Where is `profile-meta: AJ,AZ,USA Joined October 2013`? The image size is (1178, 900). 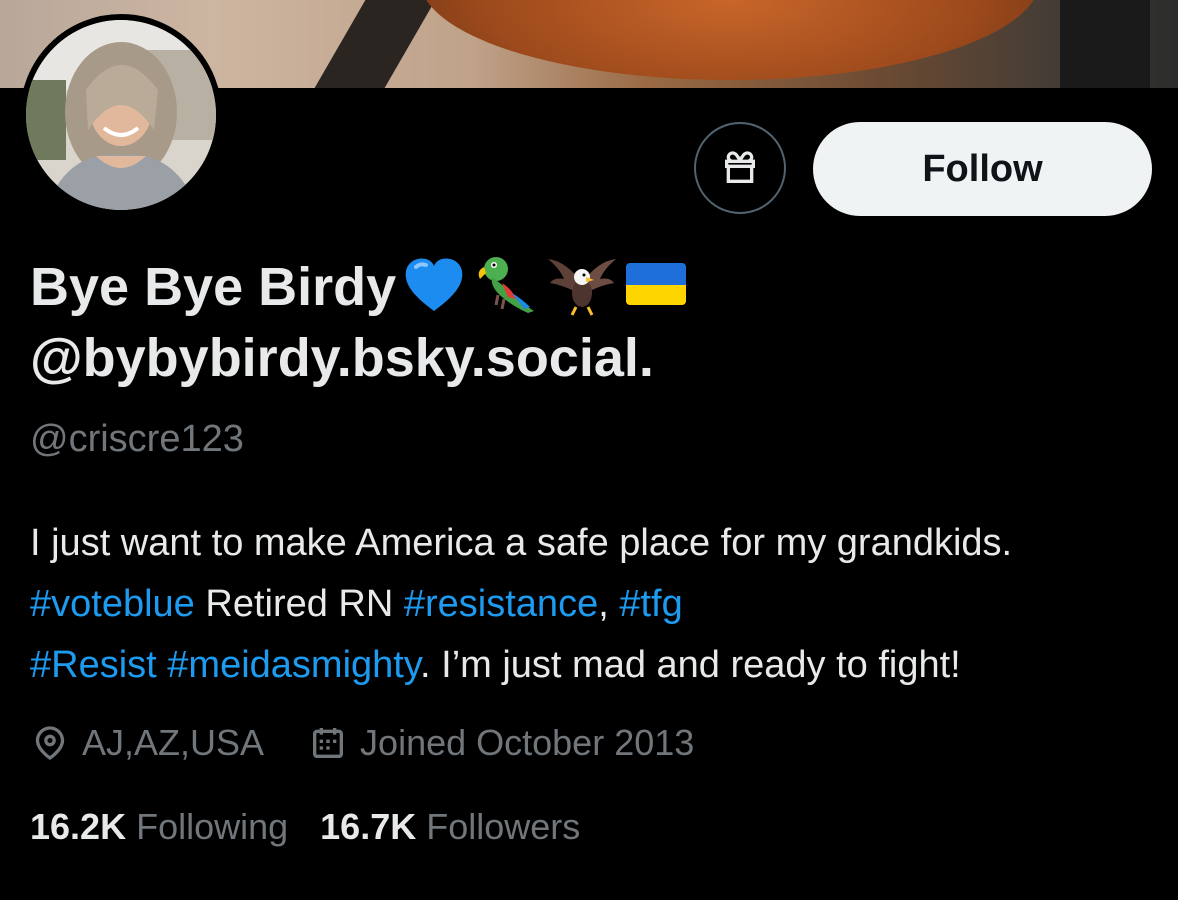
profile-meta: AJ,AZ,USA Joined October 2013 is located at coordinates (362, 743).